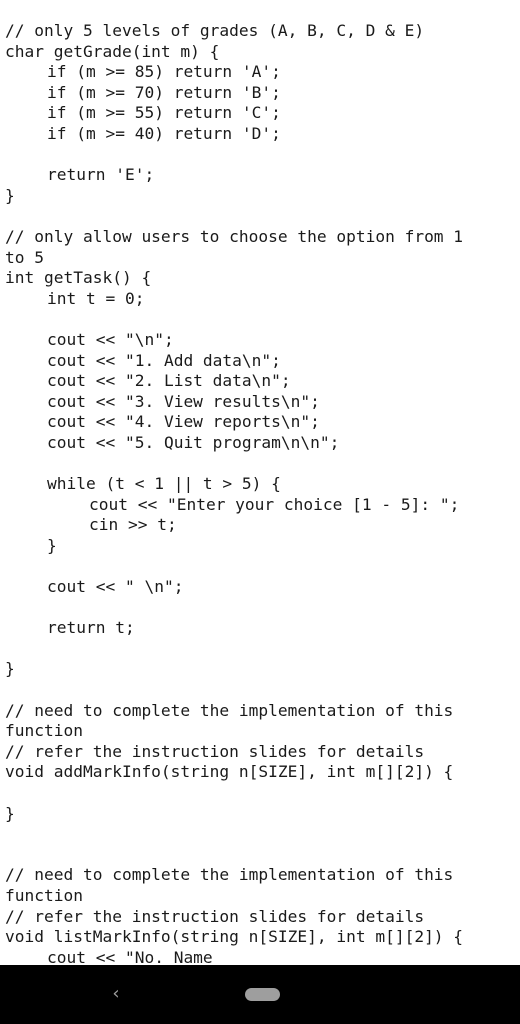 This screenshot has width=520, height=1024. I want to click on code-line: return 'E';, so click(101, 175).